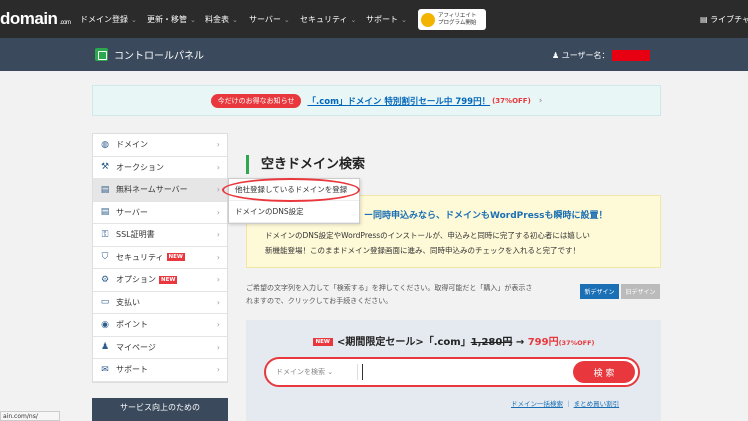 This screenshot has width=748, height=421. What do you see at coordinates (160, 213) in the screenshot?
I see `sidebar-item-server: ▤ サーバー ›` at bounding box center [160, 213].